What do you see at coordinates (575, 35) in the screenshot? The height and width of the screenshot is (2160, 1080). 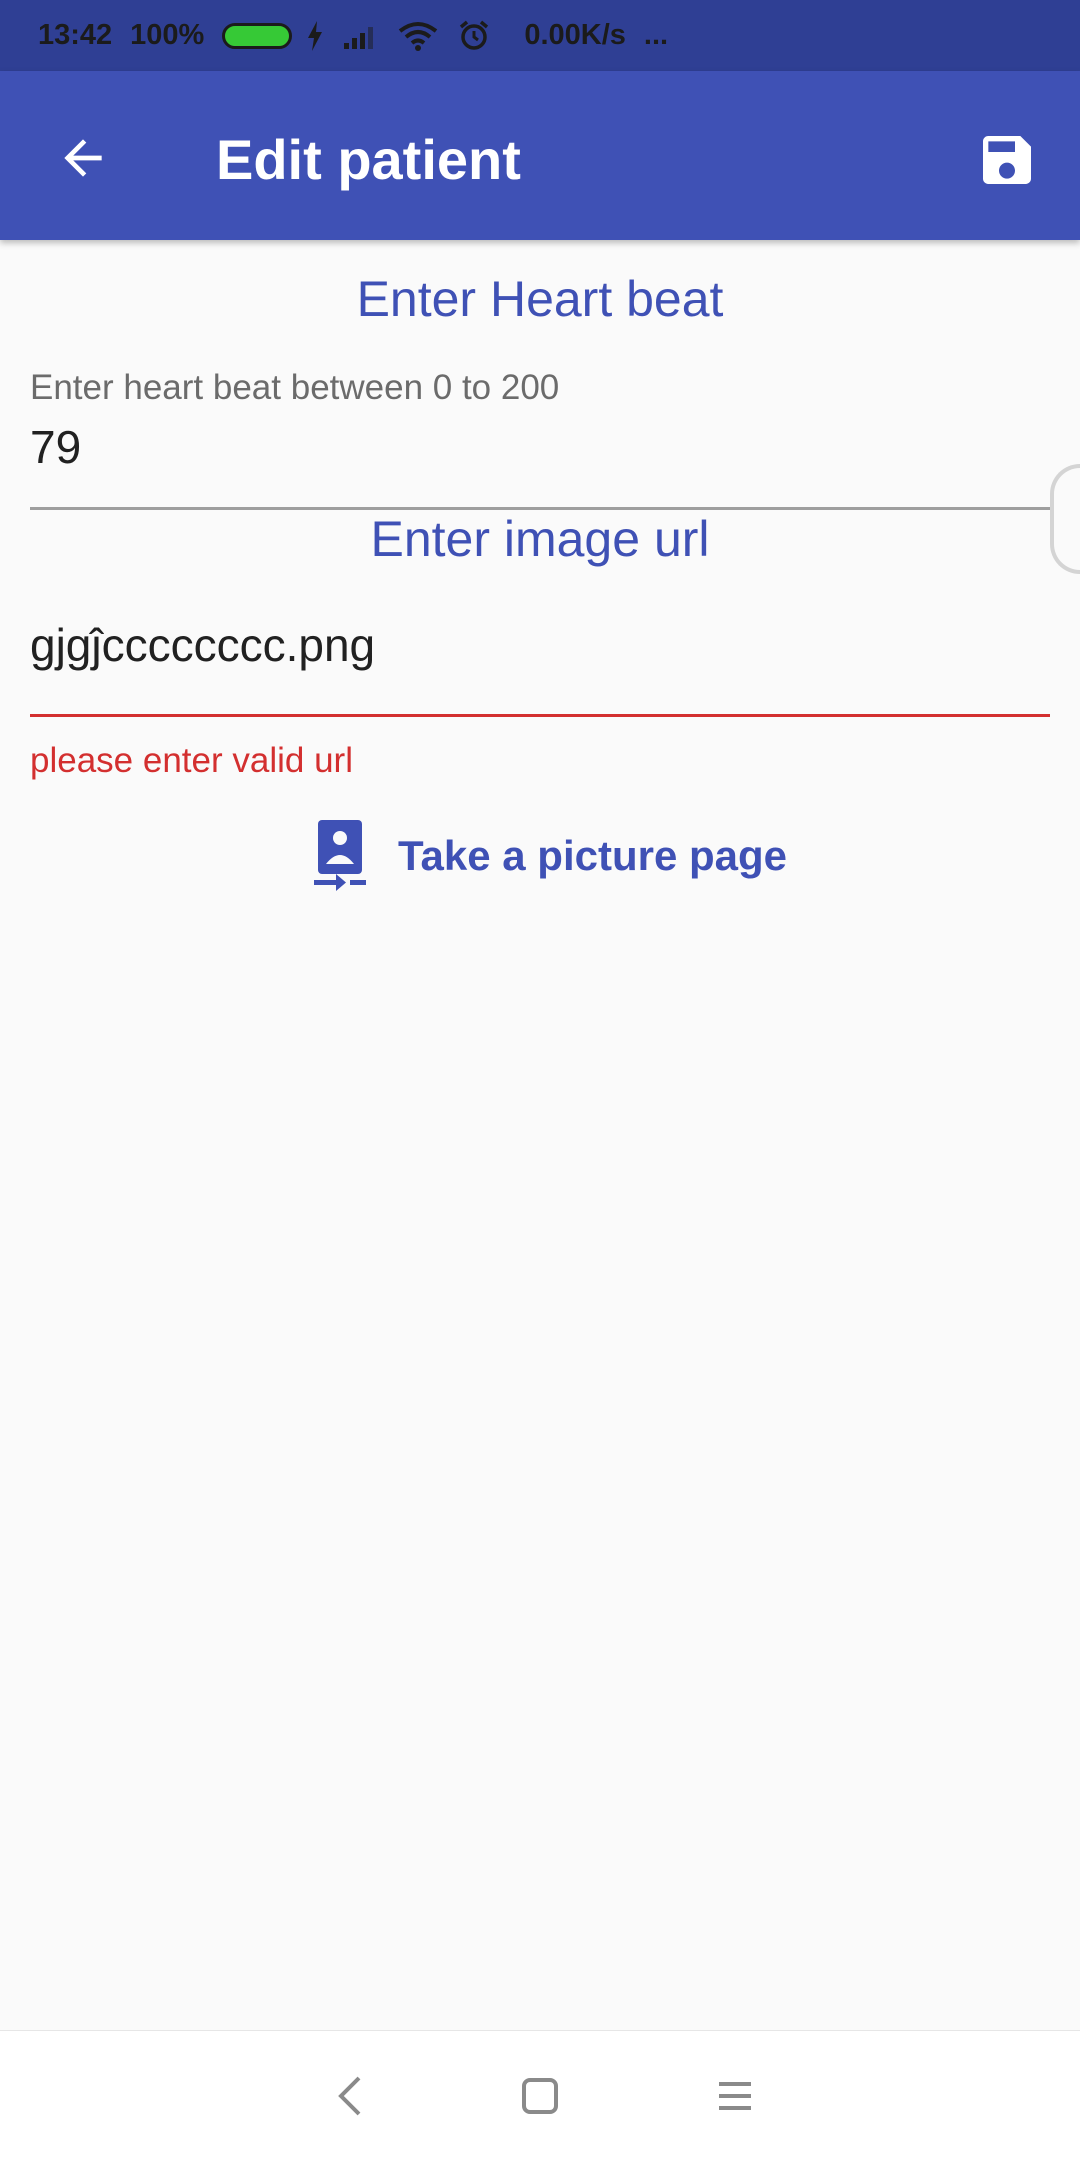 I see `network-speed: 0.00K/s` at bounding box center [575, 35].